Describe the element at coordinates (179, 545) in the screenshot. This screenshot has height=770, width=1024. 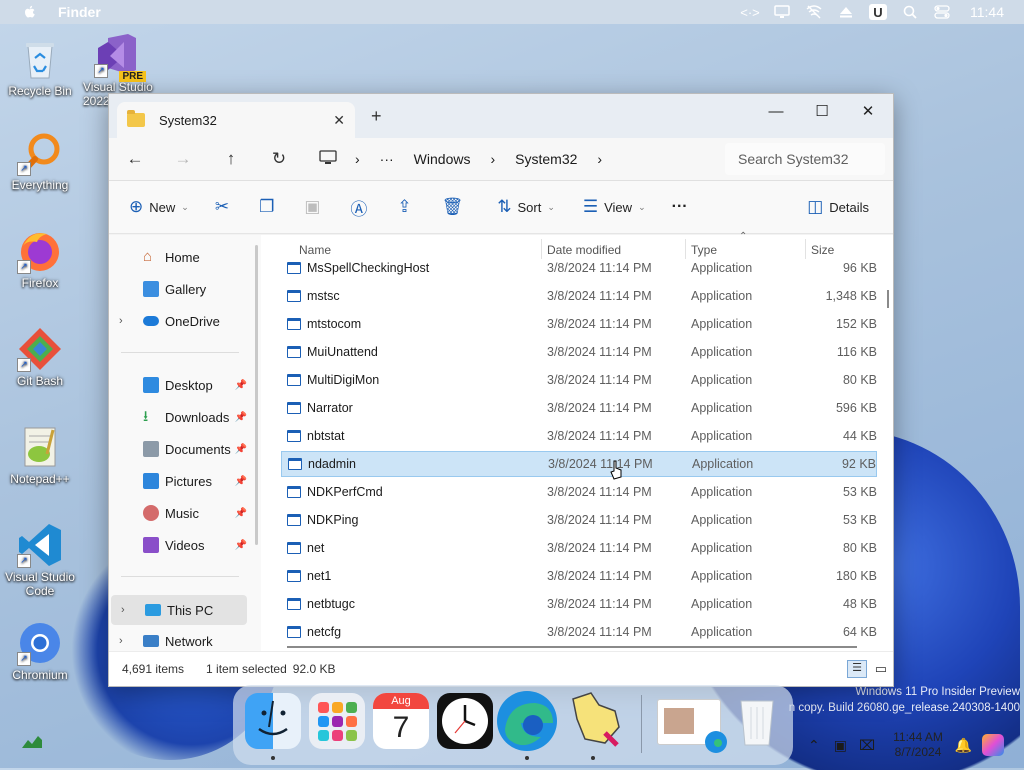
I see `nav-item-videos: Videos 📌` at that location.